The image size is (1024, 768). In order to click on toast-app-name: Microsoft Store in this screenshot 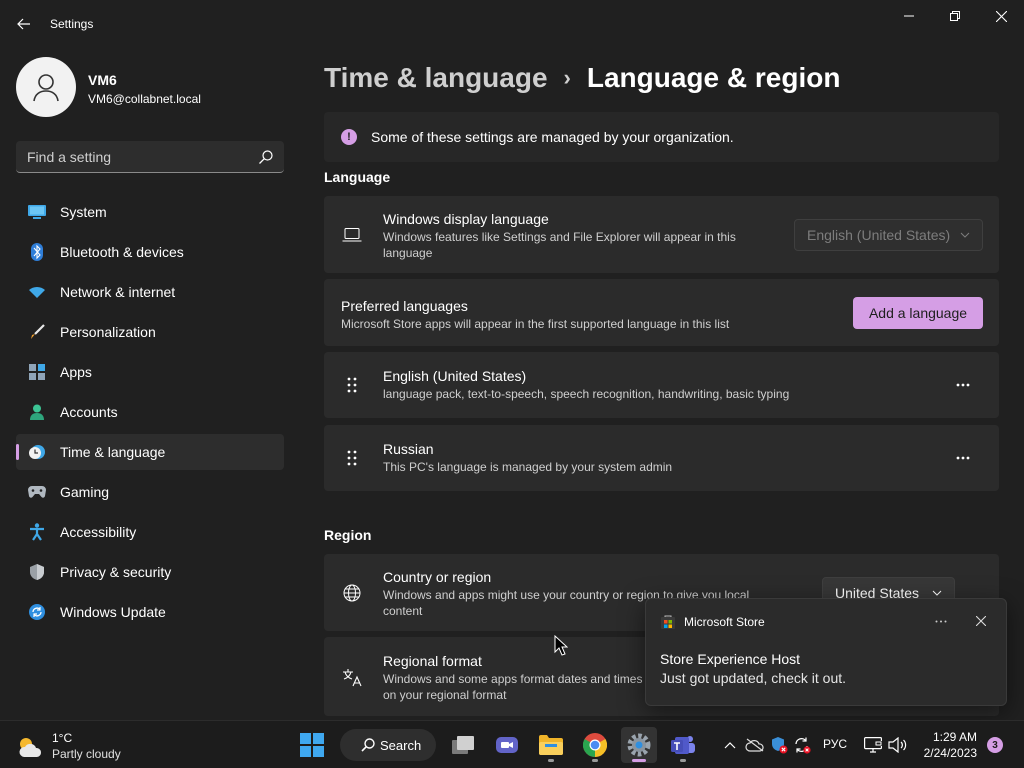, I will do `click(724, 622)`.